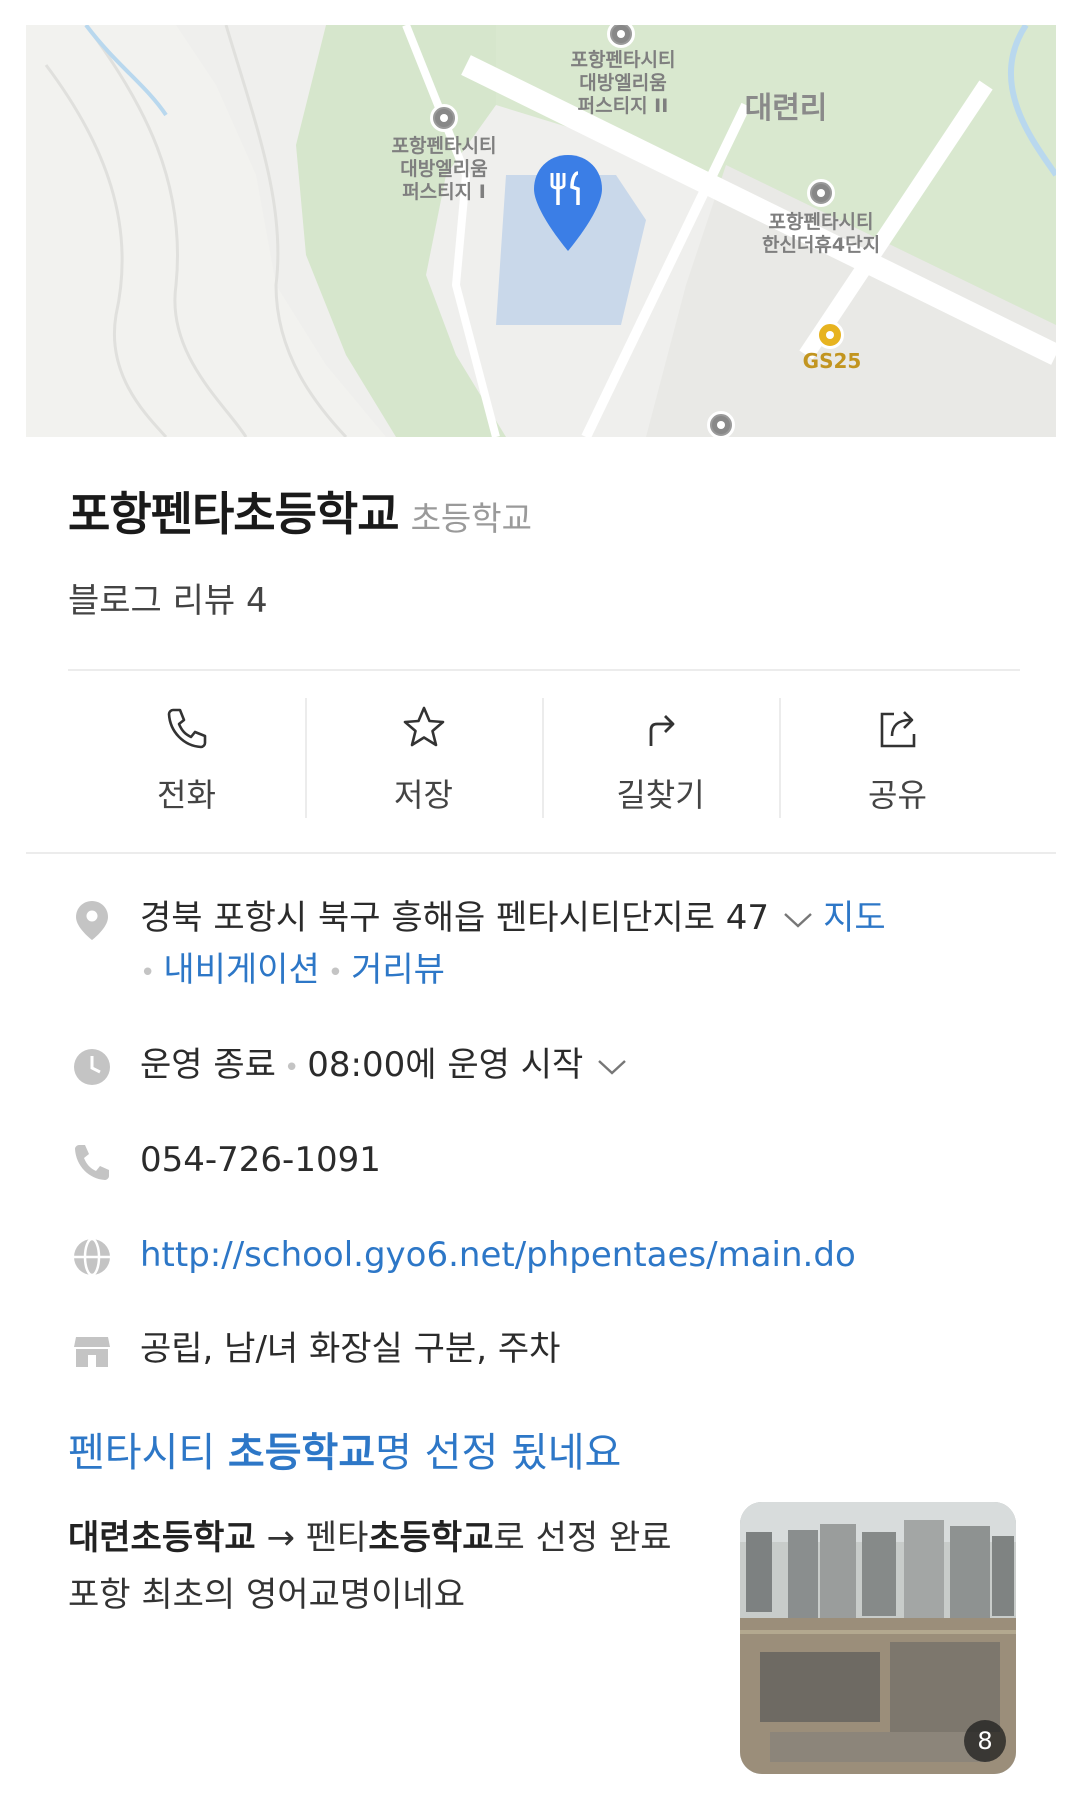 The image size is (1080, 1805). What do you see at coordinates (786, 108) in the screenshot?
I see `map-label-area: 대련리` at bounding box center [786, 108].